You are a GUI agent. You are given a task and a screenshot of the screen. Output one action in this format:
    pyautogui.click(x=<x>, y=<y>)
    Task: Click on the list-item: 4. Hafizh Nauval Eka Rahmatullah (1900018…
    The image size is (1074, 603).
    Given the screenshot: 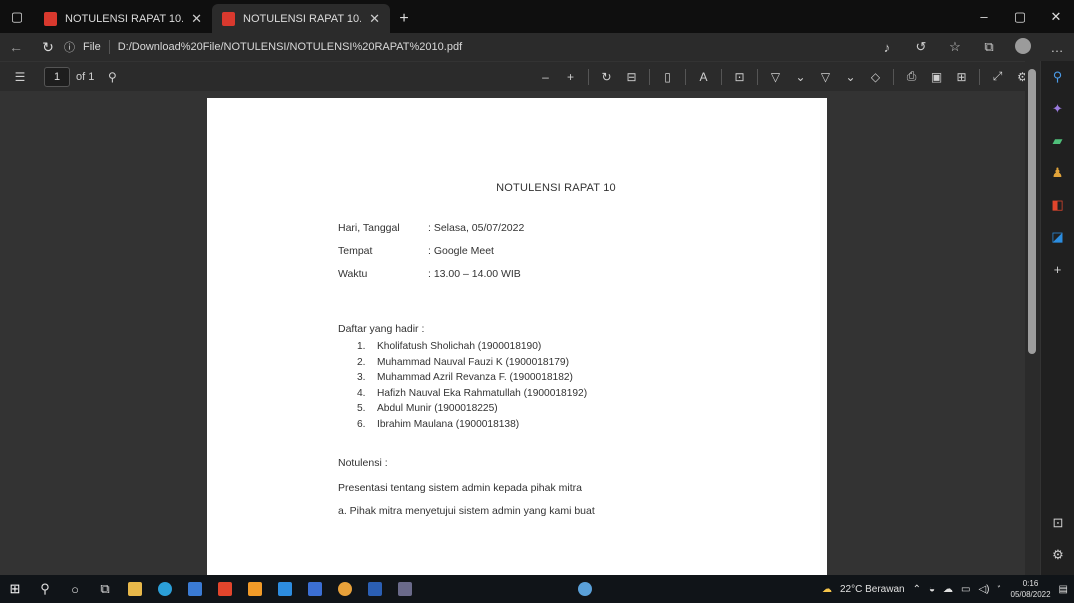 What is the action you would take?
    pyautogui.click(x=472, y=393)
    